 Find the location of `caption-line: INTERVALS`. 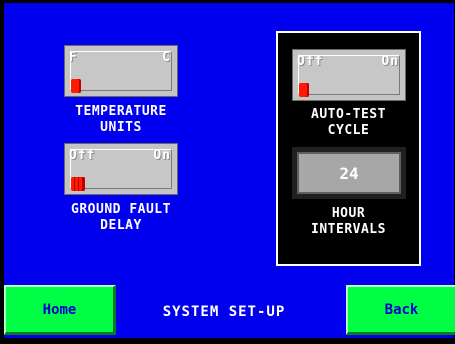

caption-line: INTERVALS is located at coordinates (348, 229).